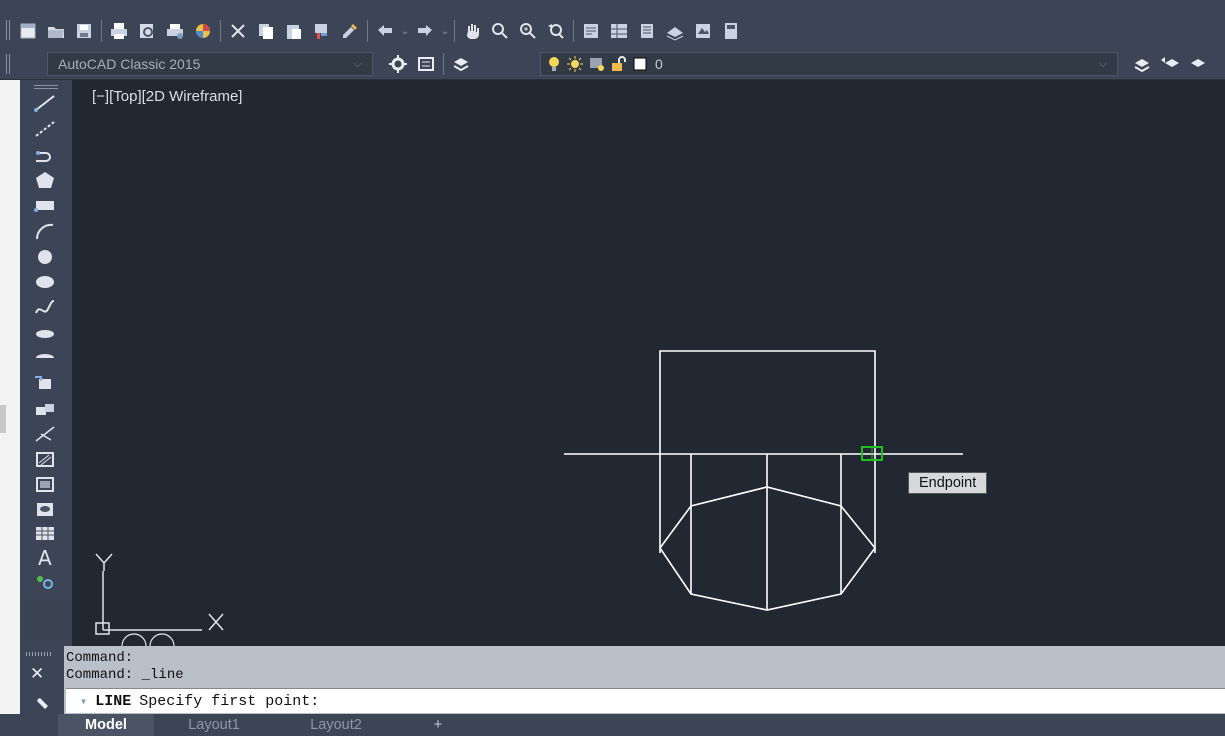  Describe the element at coordinates (45, 231) in the screenshot. I see `arc-icon` at that location.